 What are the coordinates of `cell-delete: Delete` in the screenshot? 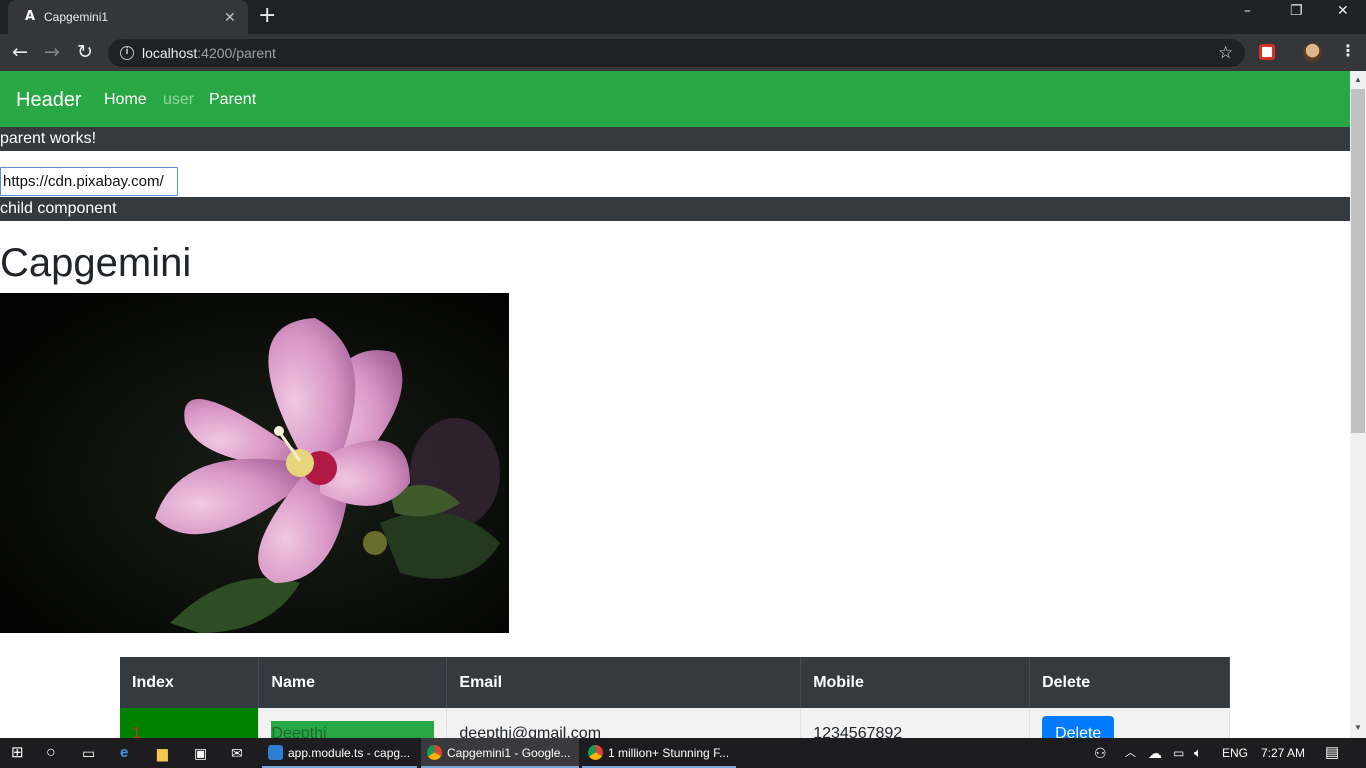 It's located at (1129, 723).